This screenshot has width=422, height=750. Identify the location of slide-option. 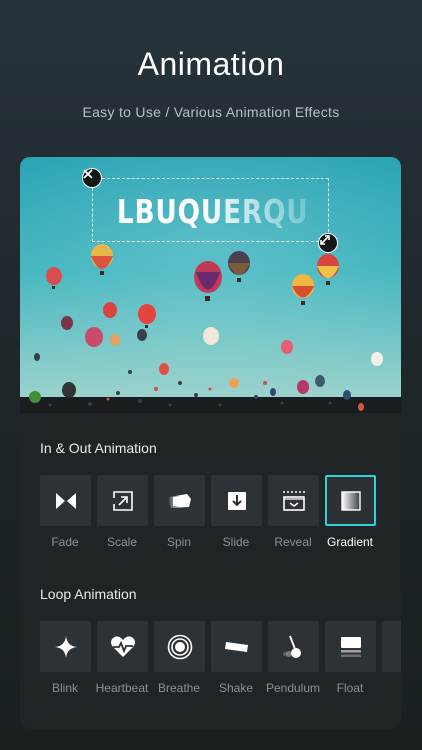
(236, 500).